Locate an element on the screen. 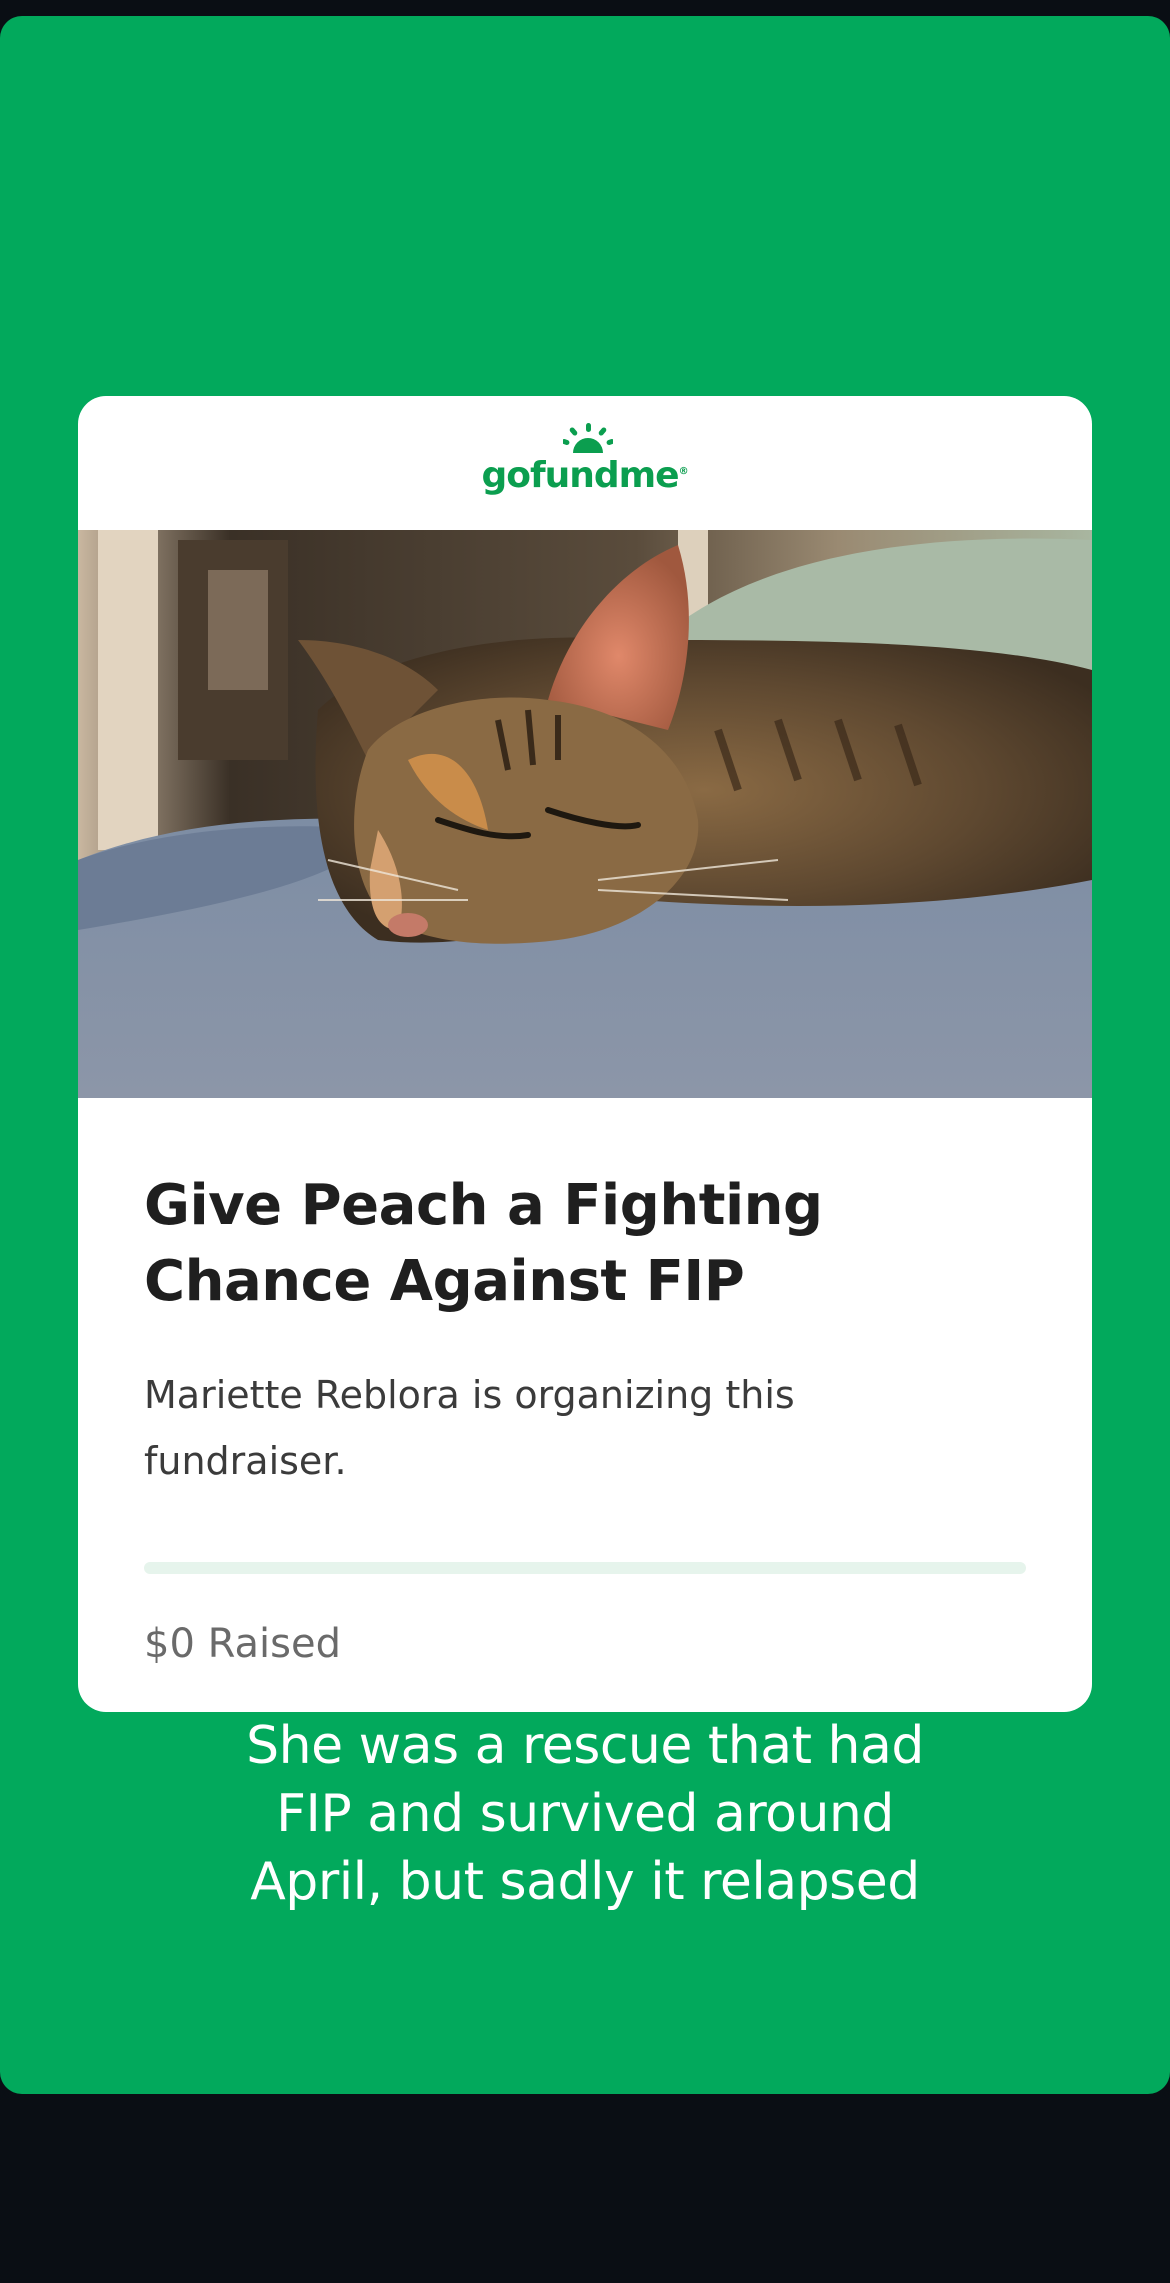 The image size is (1170, 2283). caption-line: April, but sadly it relapsed is located at coordinates (585, 1882).